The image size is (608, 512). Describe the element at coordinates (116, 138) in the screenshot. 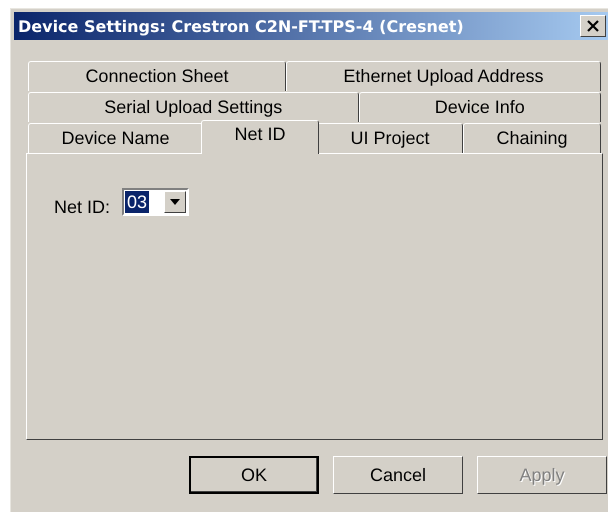

I see `tab: Device Name` at that location.